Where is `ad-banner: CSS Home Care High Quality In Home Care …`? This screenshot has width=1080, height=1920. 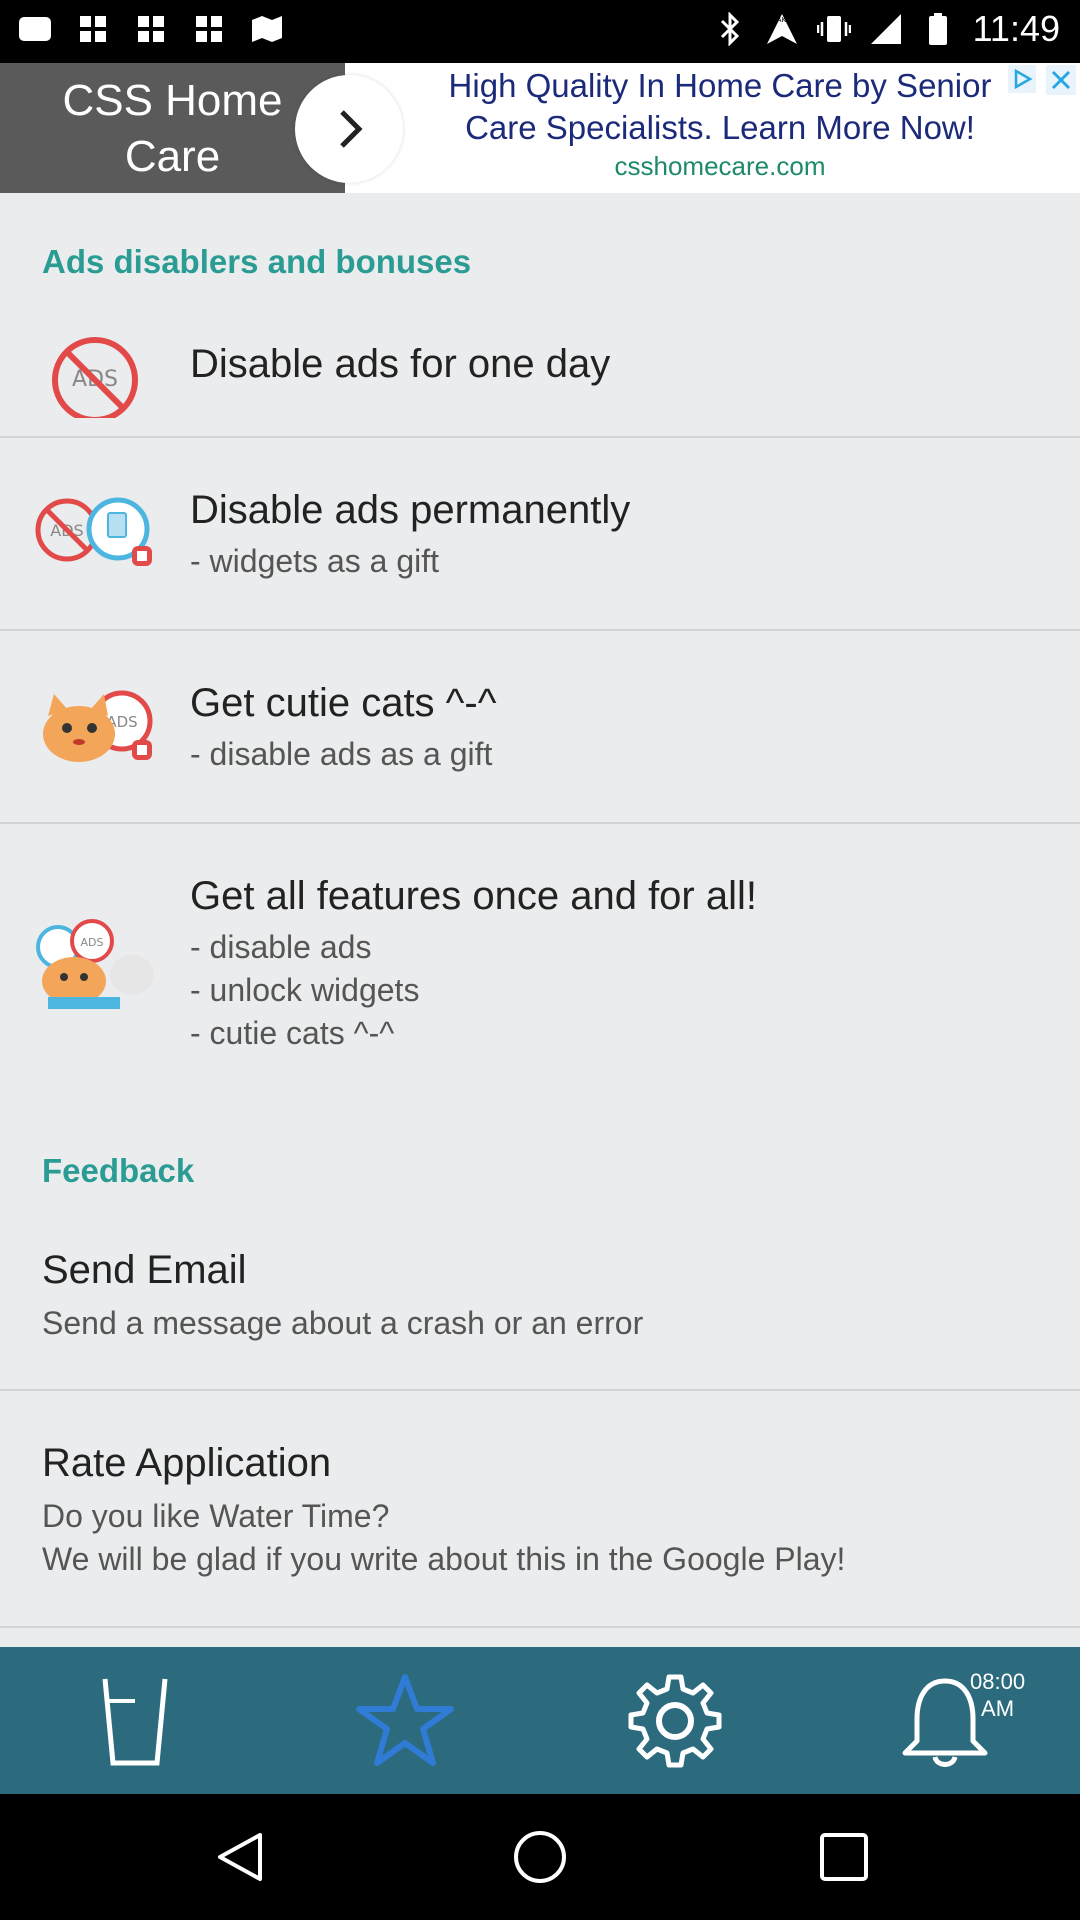 ad-banner: CSS Home Care High Quality In Home Care … is located at coordinates (540, 128).